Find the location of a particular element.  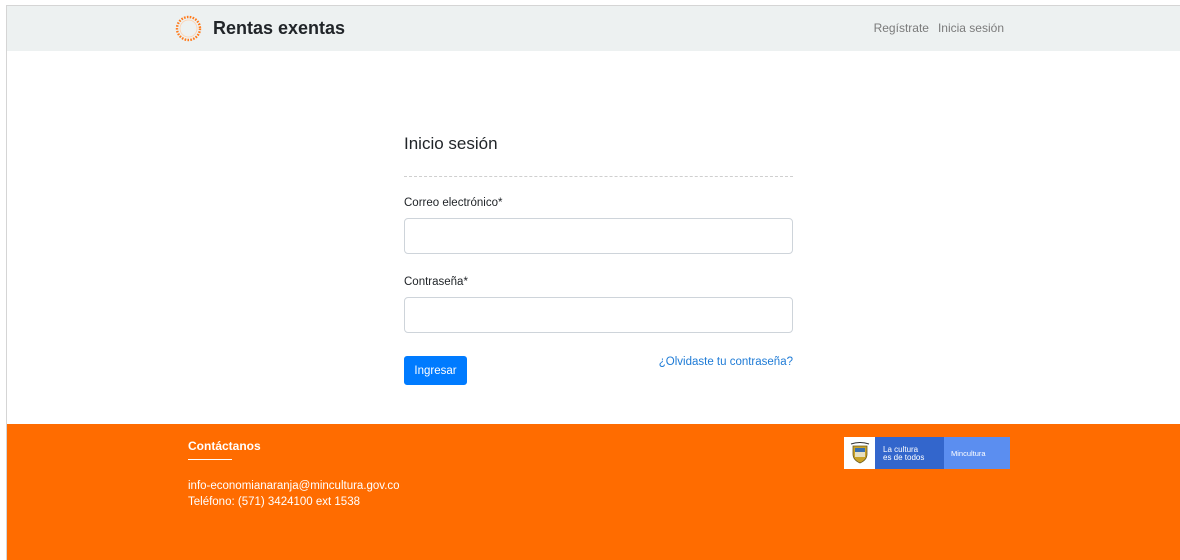

contact-underline is located at coordinates (210, 459).